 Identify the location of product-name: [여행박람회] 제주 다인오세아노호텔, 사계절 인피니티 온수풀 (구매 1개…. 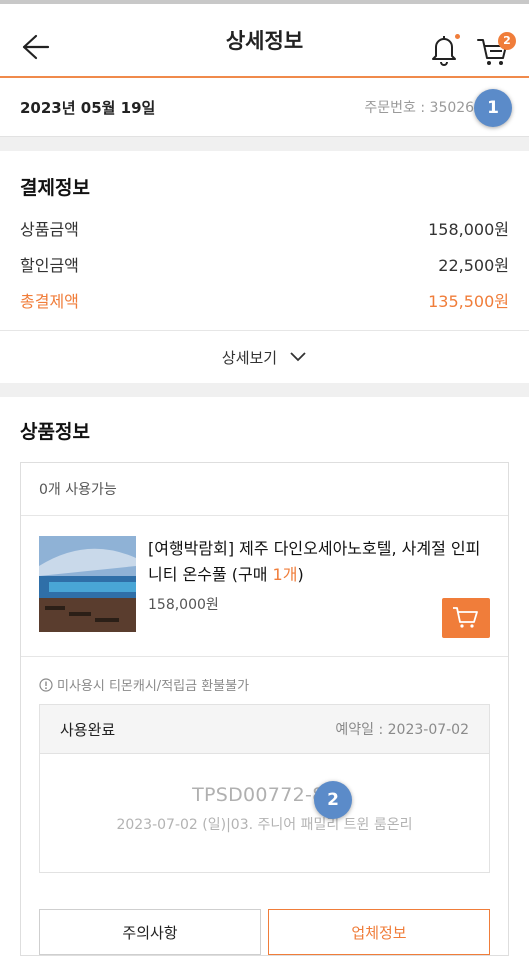
(319, 562).